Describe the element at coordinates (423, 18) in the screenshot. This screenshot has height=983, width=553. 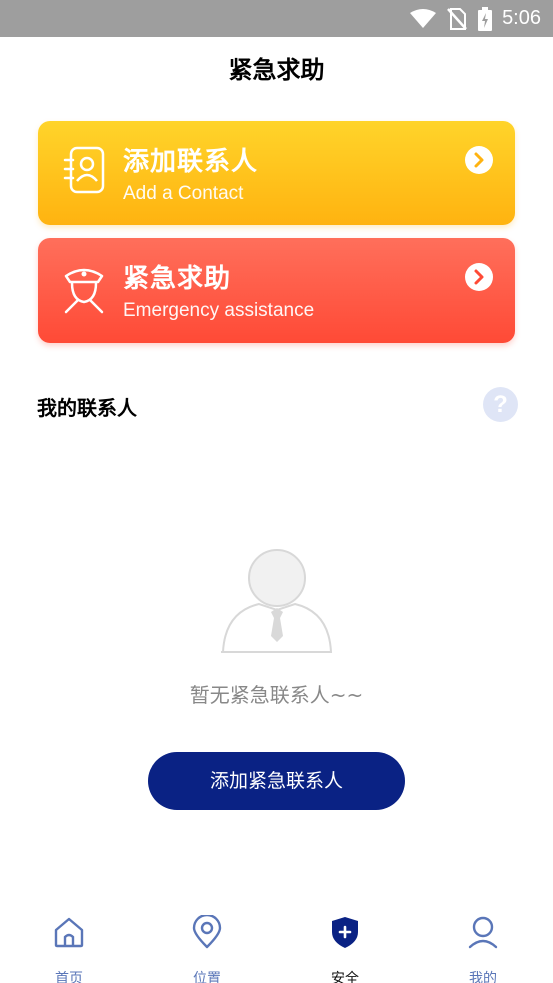
I see `wifi-icon` at that location.